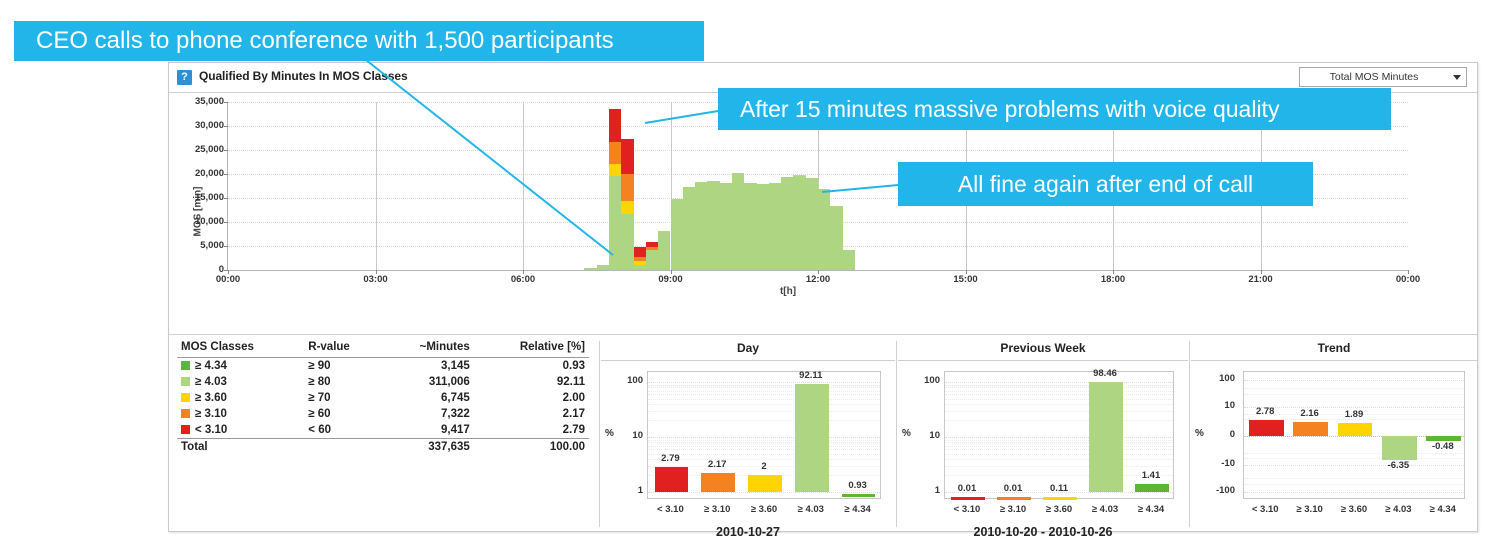 This screenshot has width=1486, height=547. What do you see at coordinates (212, 245) in the screenshot?
I see `y-axis-tick-label: 5,000` at bounding box center [212, 245].